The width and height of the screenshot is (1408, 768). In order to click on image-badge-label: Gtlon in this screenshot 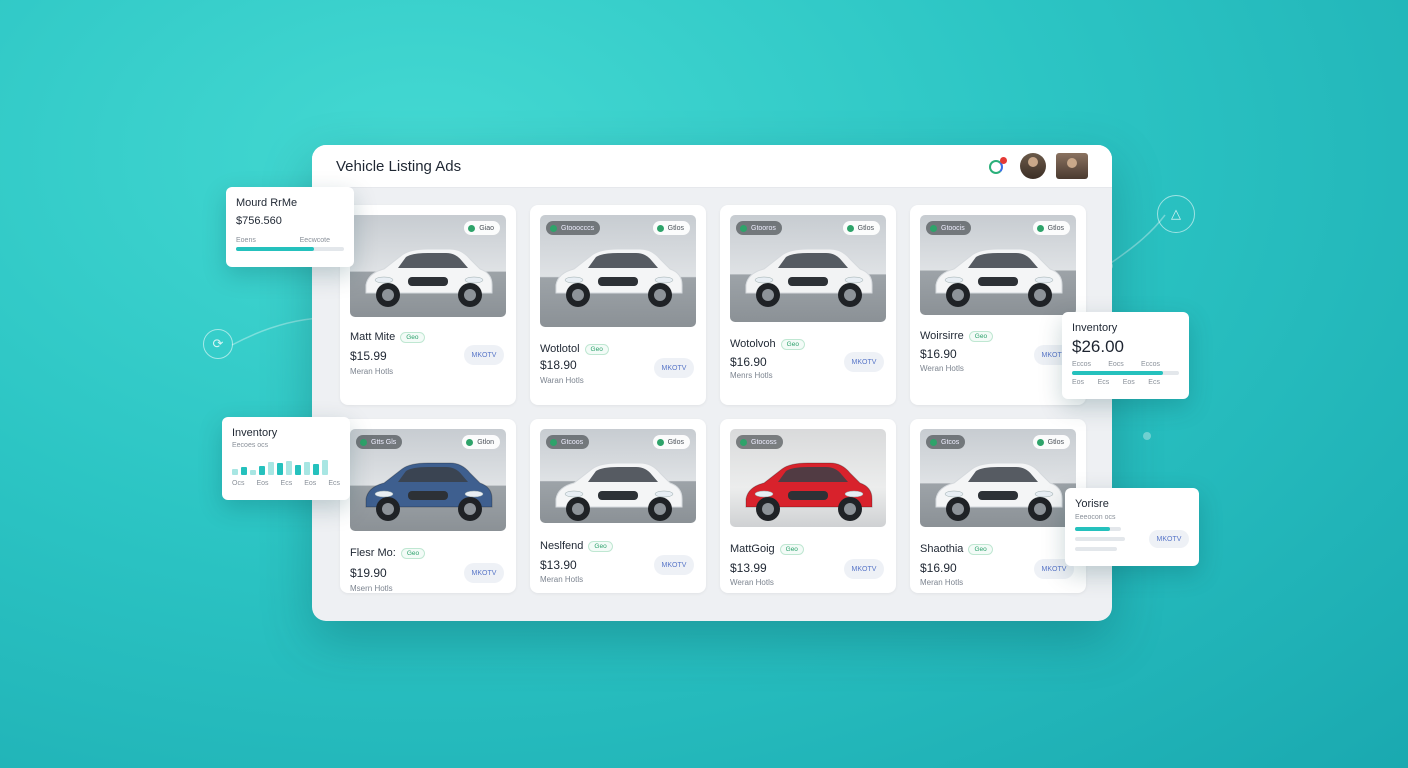, I will do `click(485, 442)`.